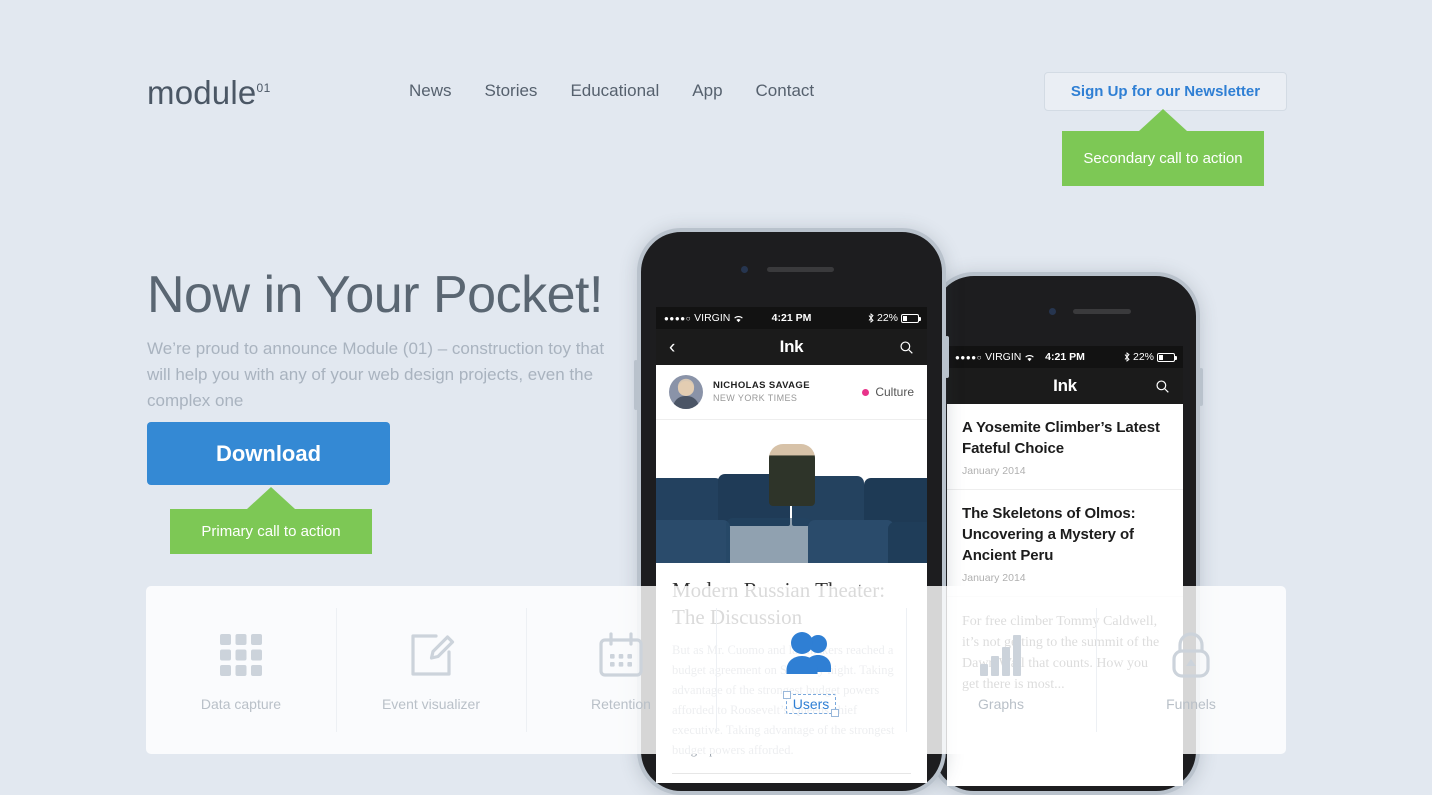 This screenshot has height=795, width=1432. What do you see at coordinates (811, 654) in the screenshot?
I see `users-icon` at bounding box center [811, 654].